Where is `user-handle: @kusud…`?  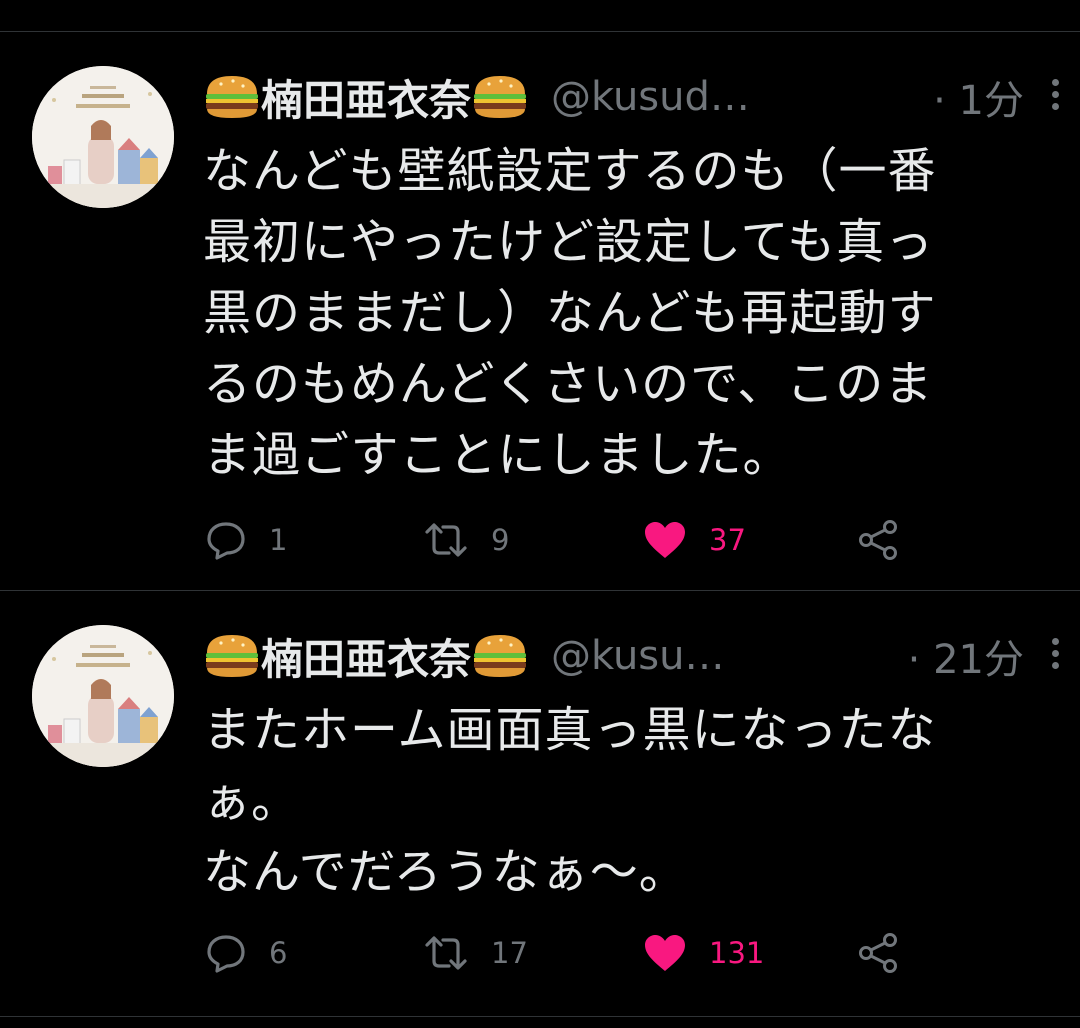
user-handle: @kusud… is located at coordinates (650, 97).